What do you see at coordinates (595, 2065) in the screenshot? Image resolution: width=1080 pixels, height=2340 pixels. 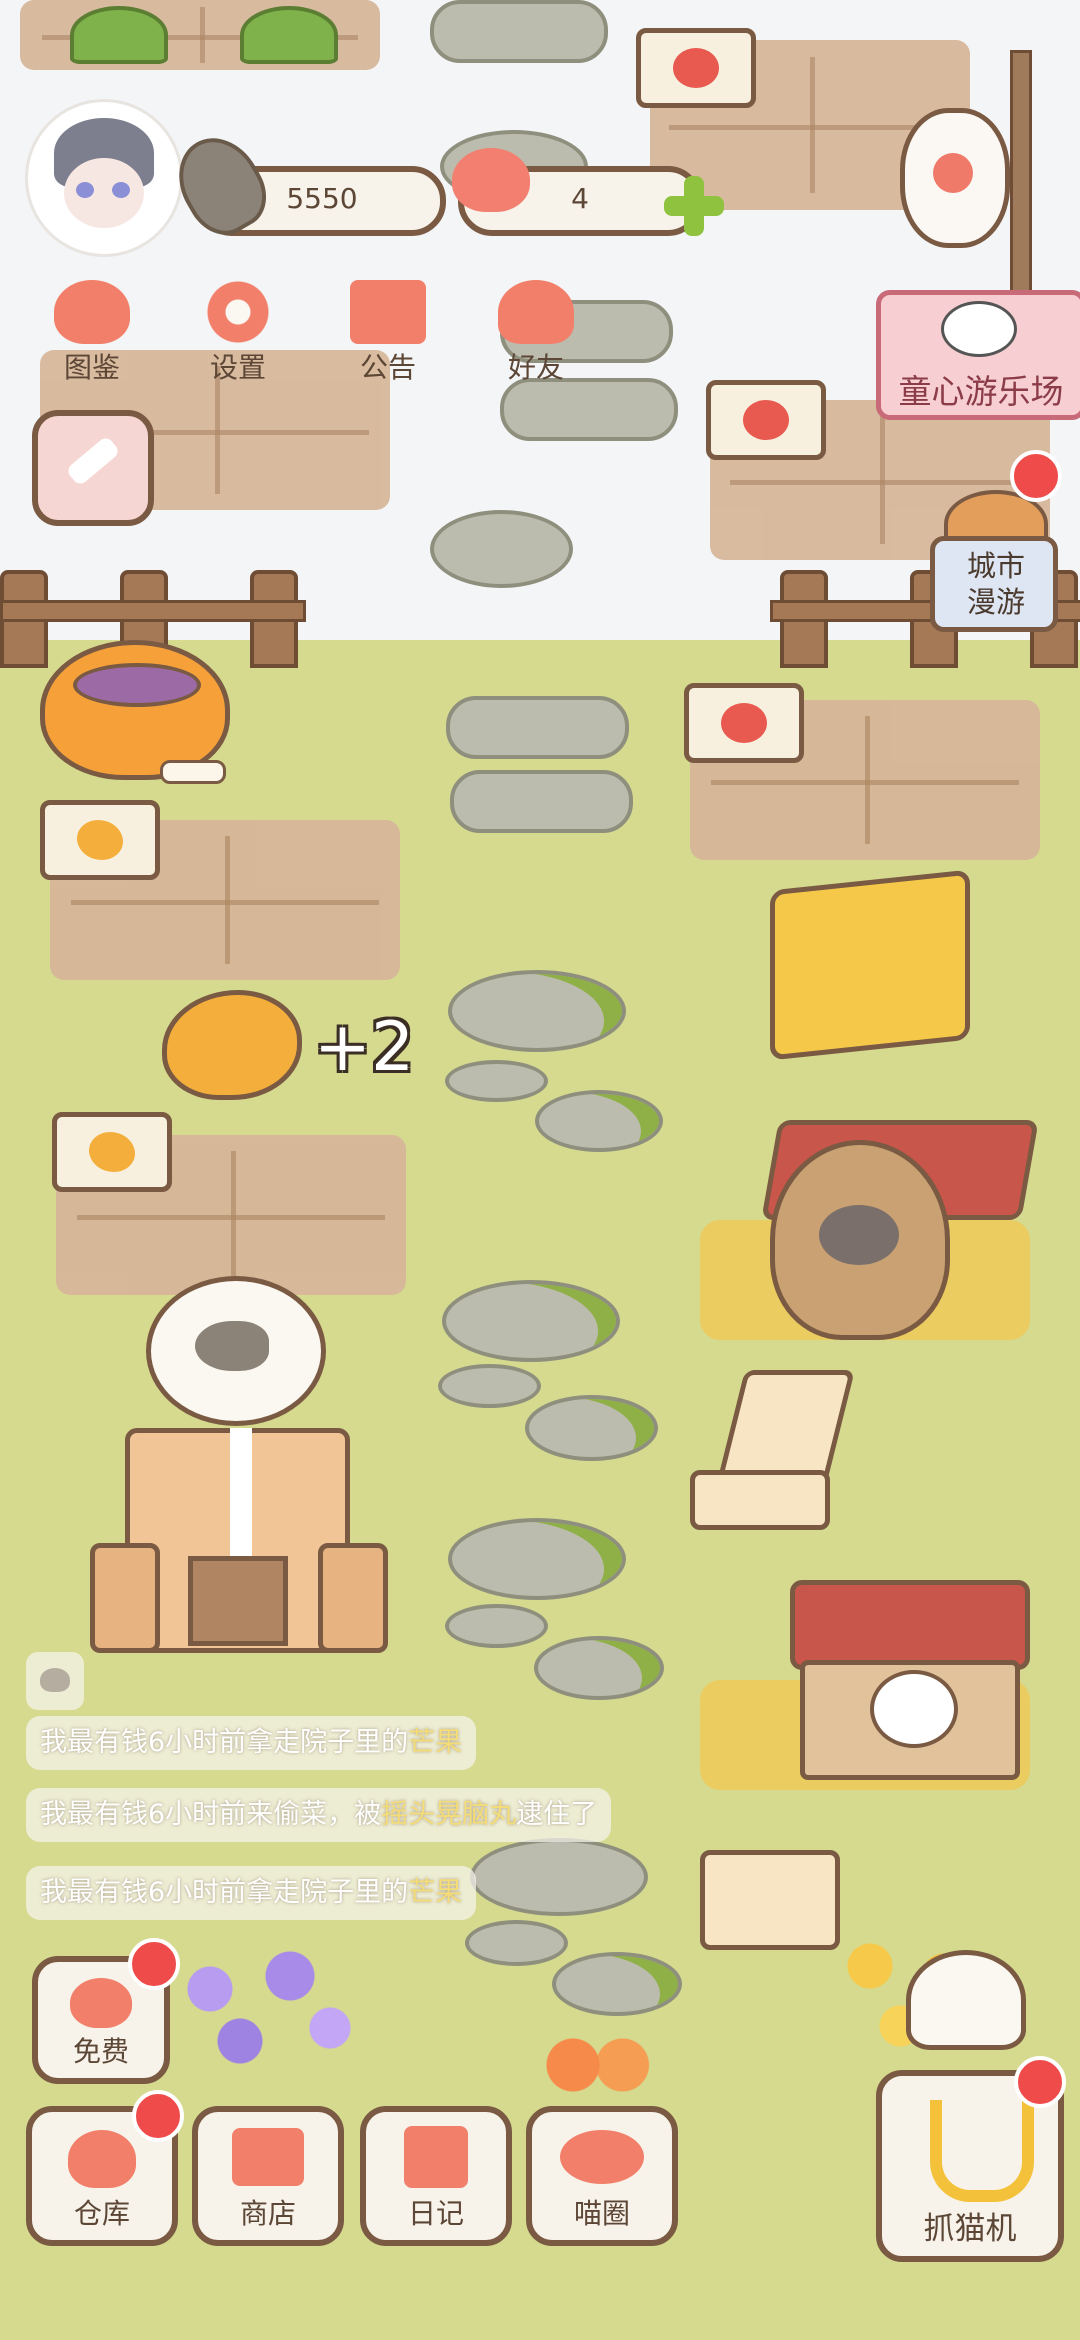 I see `orange-flowers` at bounding box center [595, 2065].